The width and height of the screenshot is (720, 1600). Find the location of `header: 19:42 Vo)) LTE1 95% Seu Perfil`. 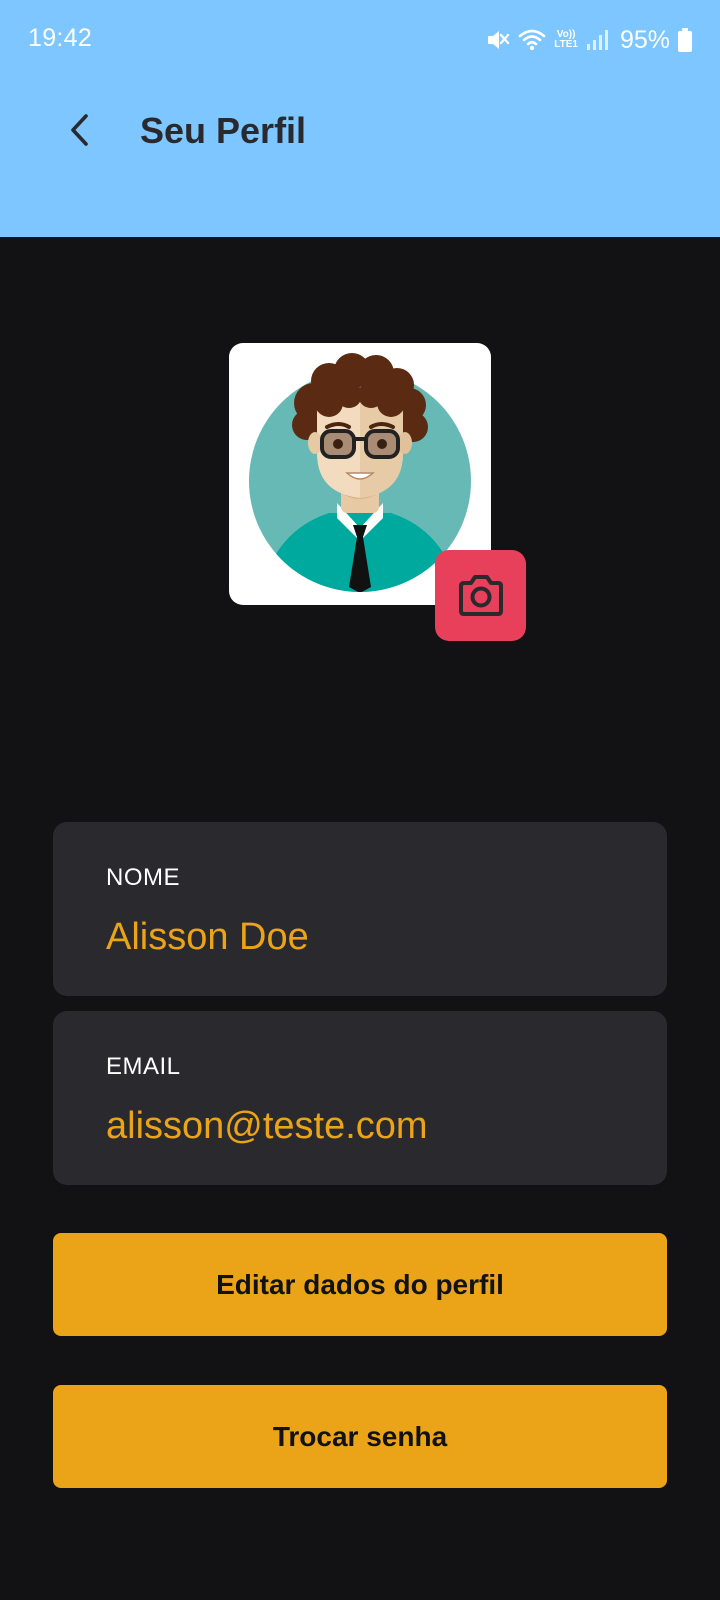

header: 19:42 Vo)) LTE1 95% Seu Perfil is located at coordinates (360, 118).